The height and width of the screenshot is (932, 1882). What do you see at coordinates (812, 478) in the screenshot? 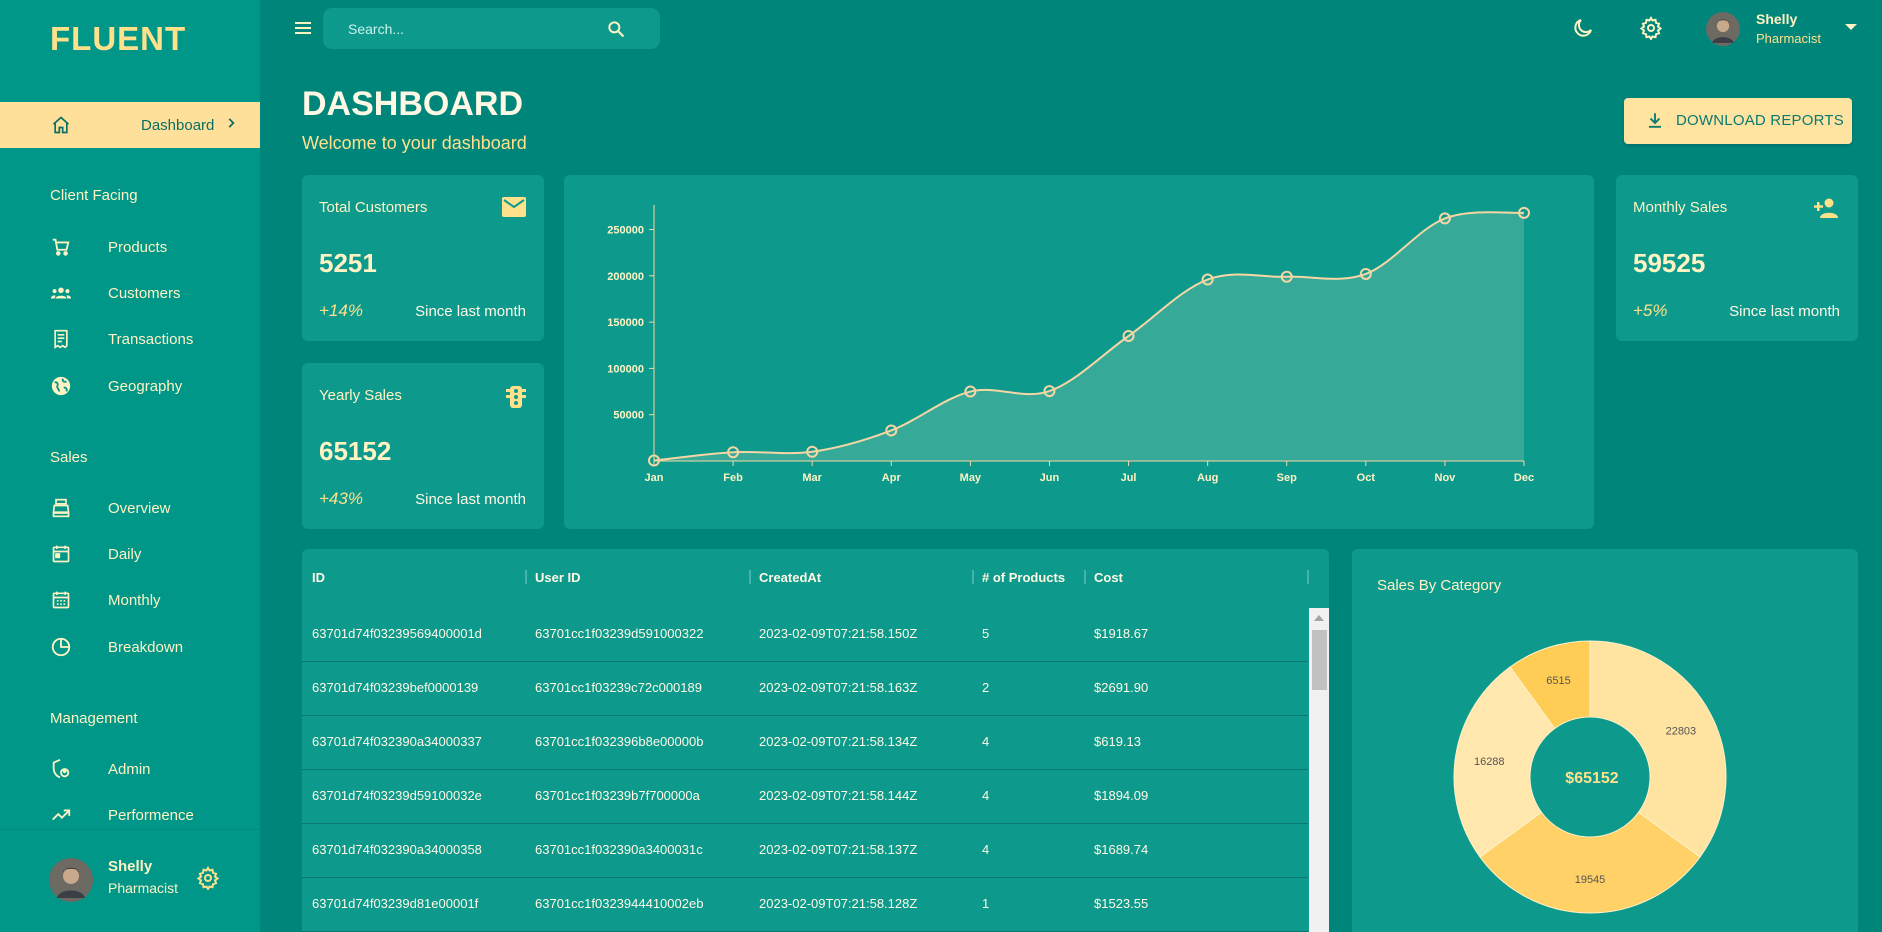
I see `x-tick-label: Mar` at bounding box center [812, 478].